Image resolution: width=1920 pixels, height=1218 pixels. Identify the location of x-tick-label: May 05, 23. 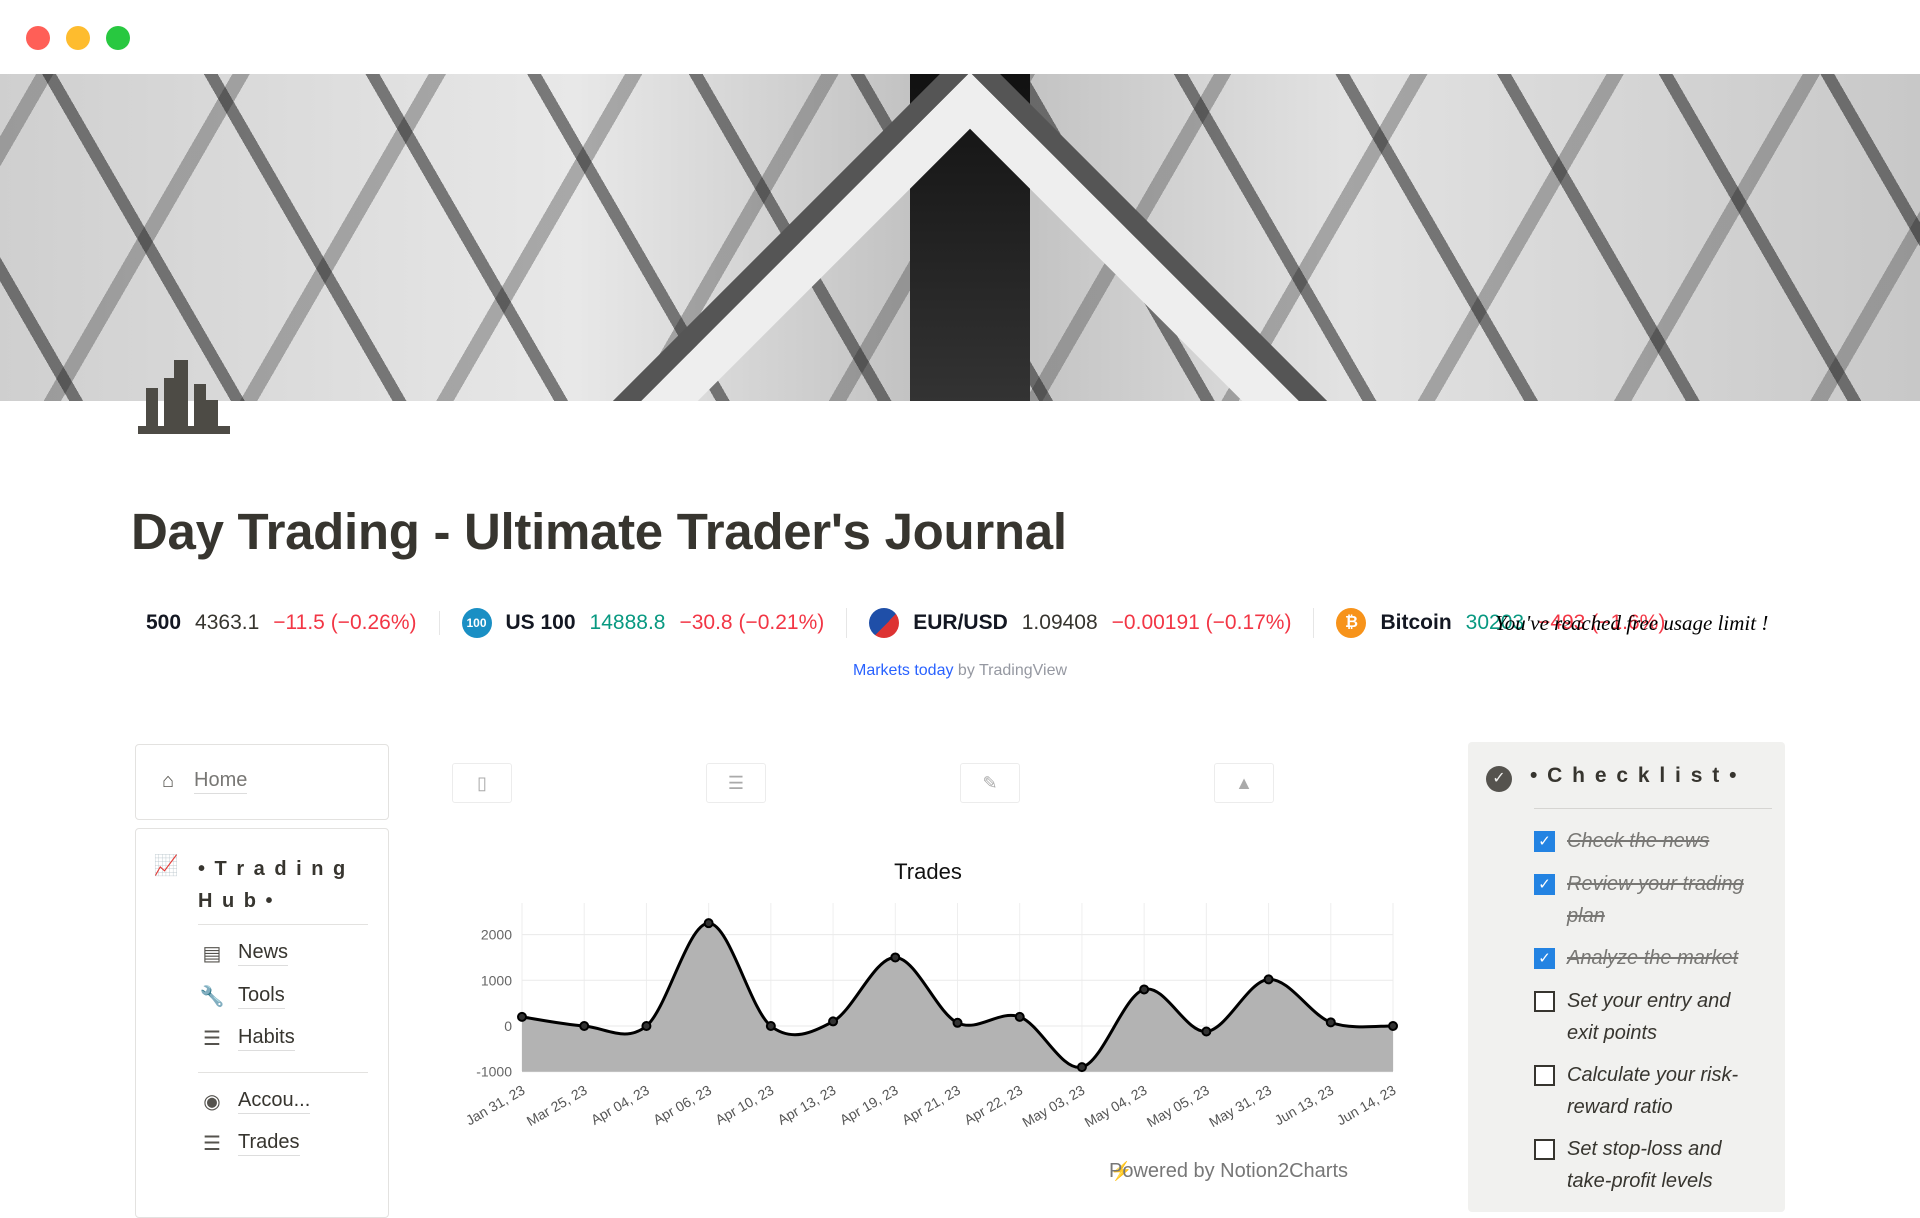
(1178, 1106).